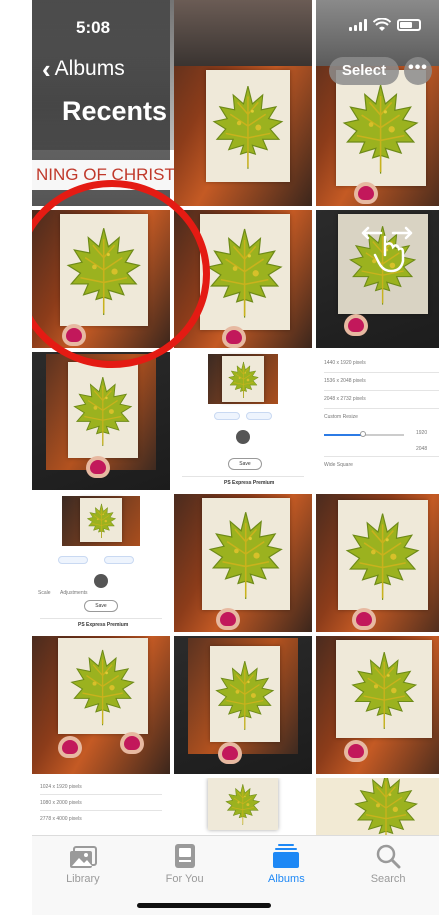  I want to click on size-option: 1080 x 2000 pixels, so click(61, 803).